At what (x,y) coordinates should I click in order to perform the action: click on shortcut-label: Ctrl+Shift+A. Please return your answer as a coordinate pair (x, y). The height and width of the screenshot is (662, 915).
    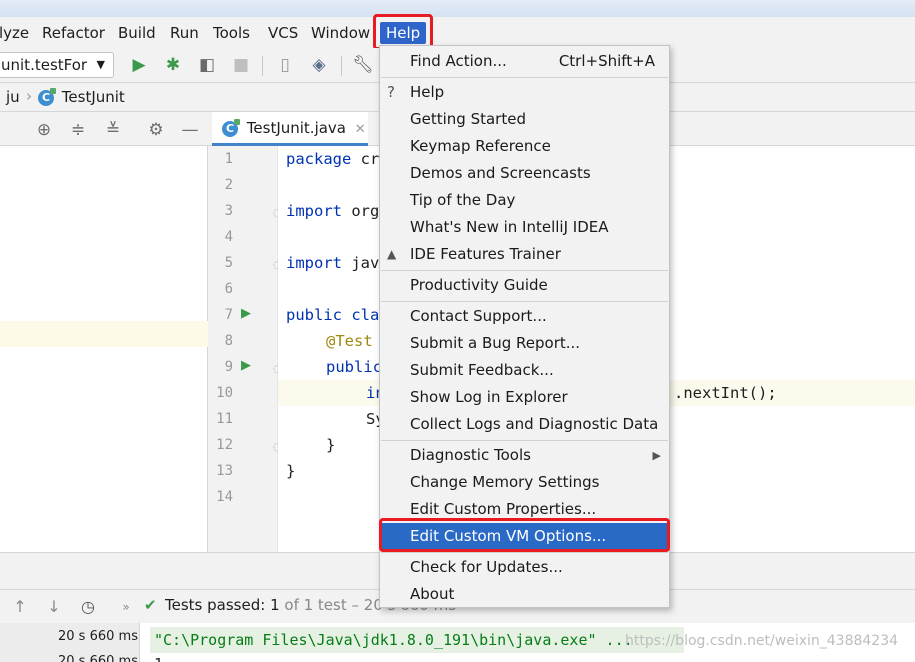
    Looking at the image, I should click on (606, 61).